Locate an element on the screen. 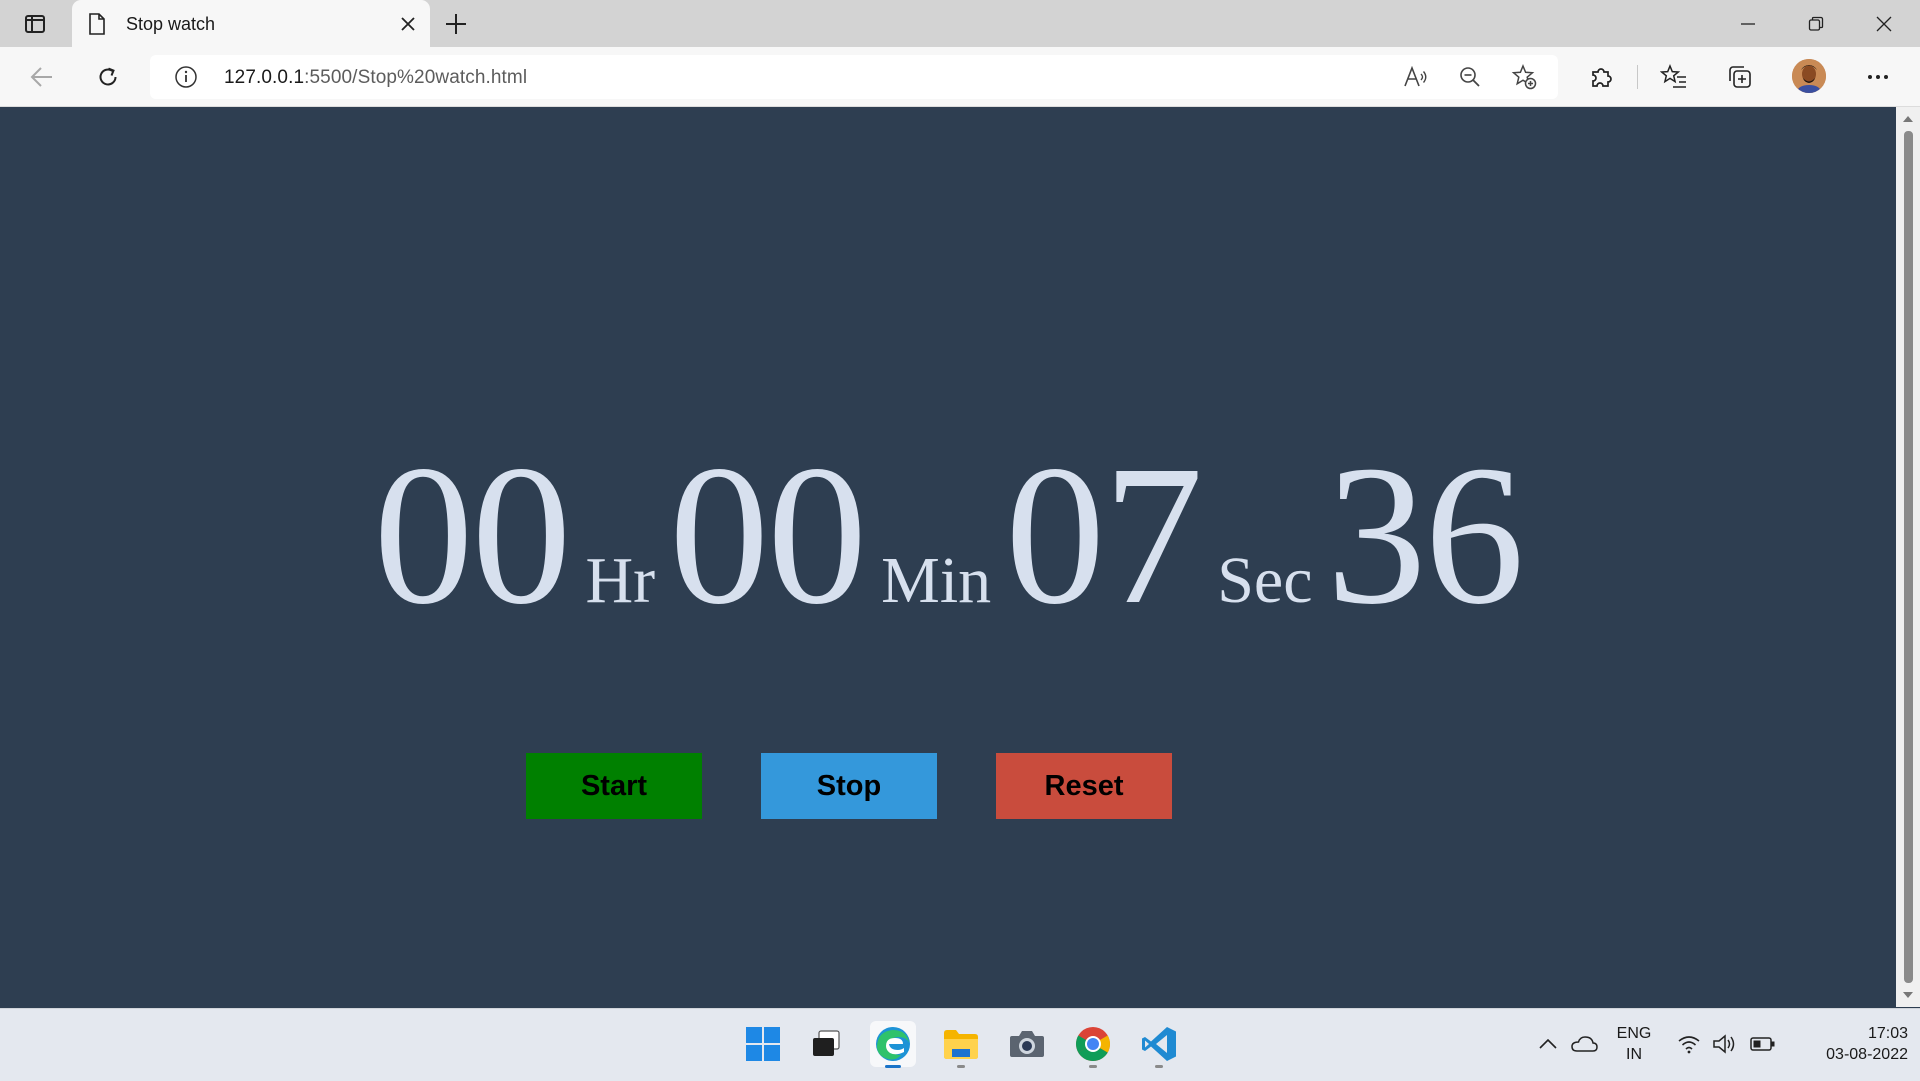 The width and height of the screenshot is (1920, 1081). onedrive-button is located at coordinates (1584, 1044).